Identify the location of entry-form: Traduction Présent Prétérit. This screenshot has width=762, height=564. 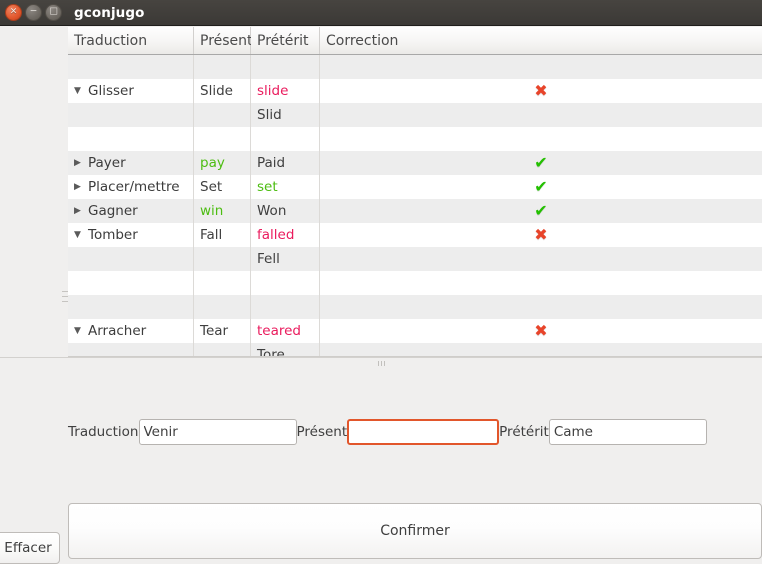
(415, 432).